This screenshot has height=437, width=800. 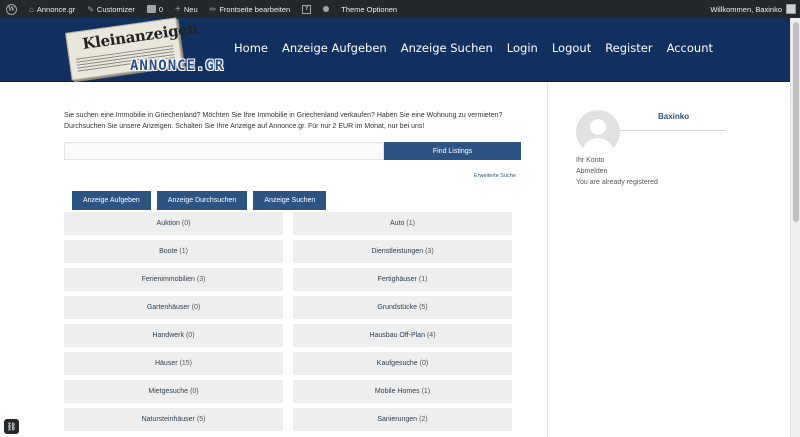 I want to click on anzeige-aufgeben-button: Anzeige Aufgeben, so click(x=111, y=200).